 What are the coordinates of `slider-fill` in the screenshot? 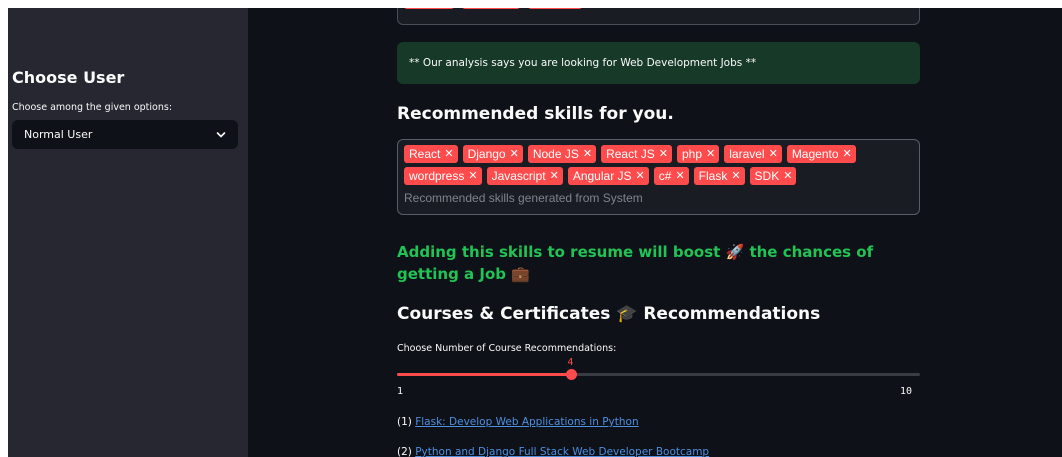 It's located at (484, 374).